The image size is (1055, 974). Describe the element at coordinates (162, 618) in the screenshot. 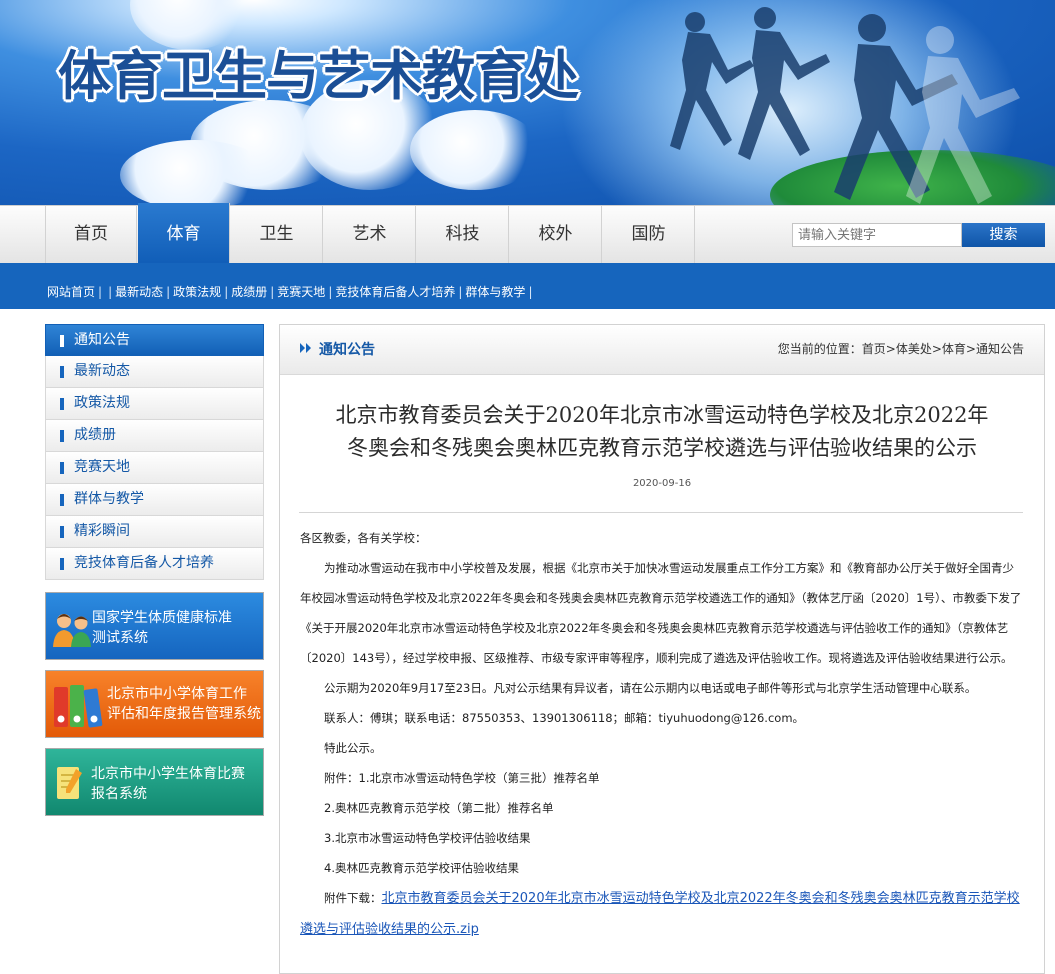

I see `promo-line1: 国家学生体质健康标准` at that location.